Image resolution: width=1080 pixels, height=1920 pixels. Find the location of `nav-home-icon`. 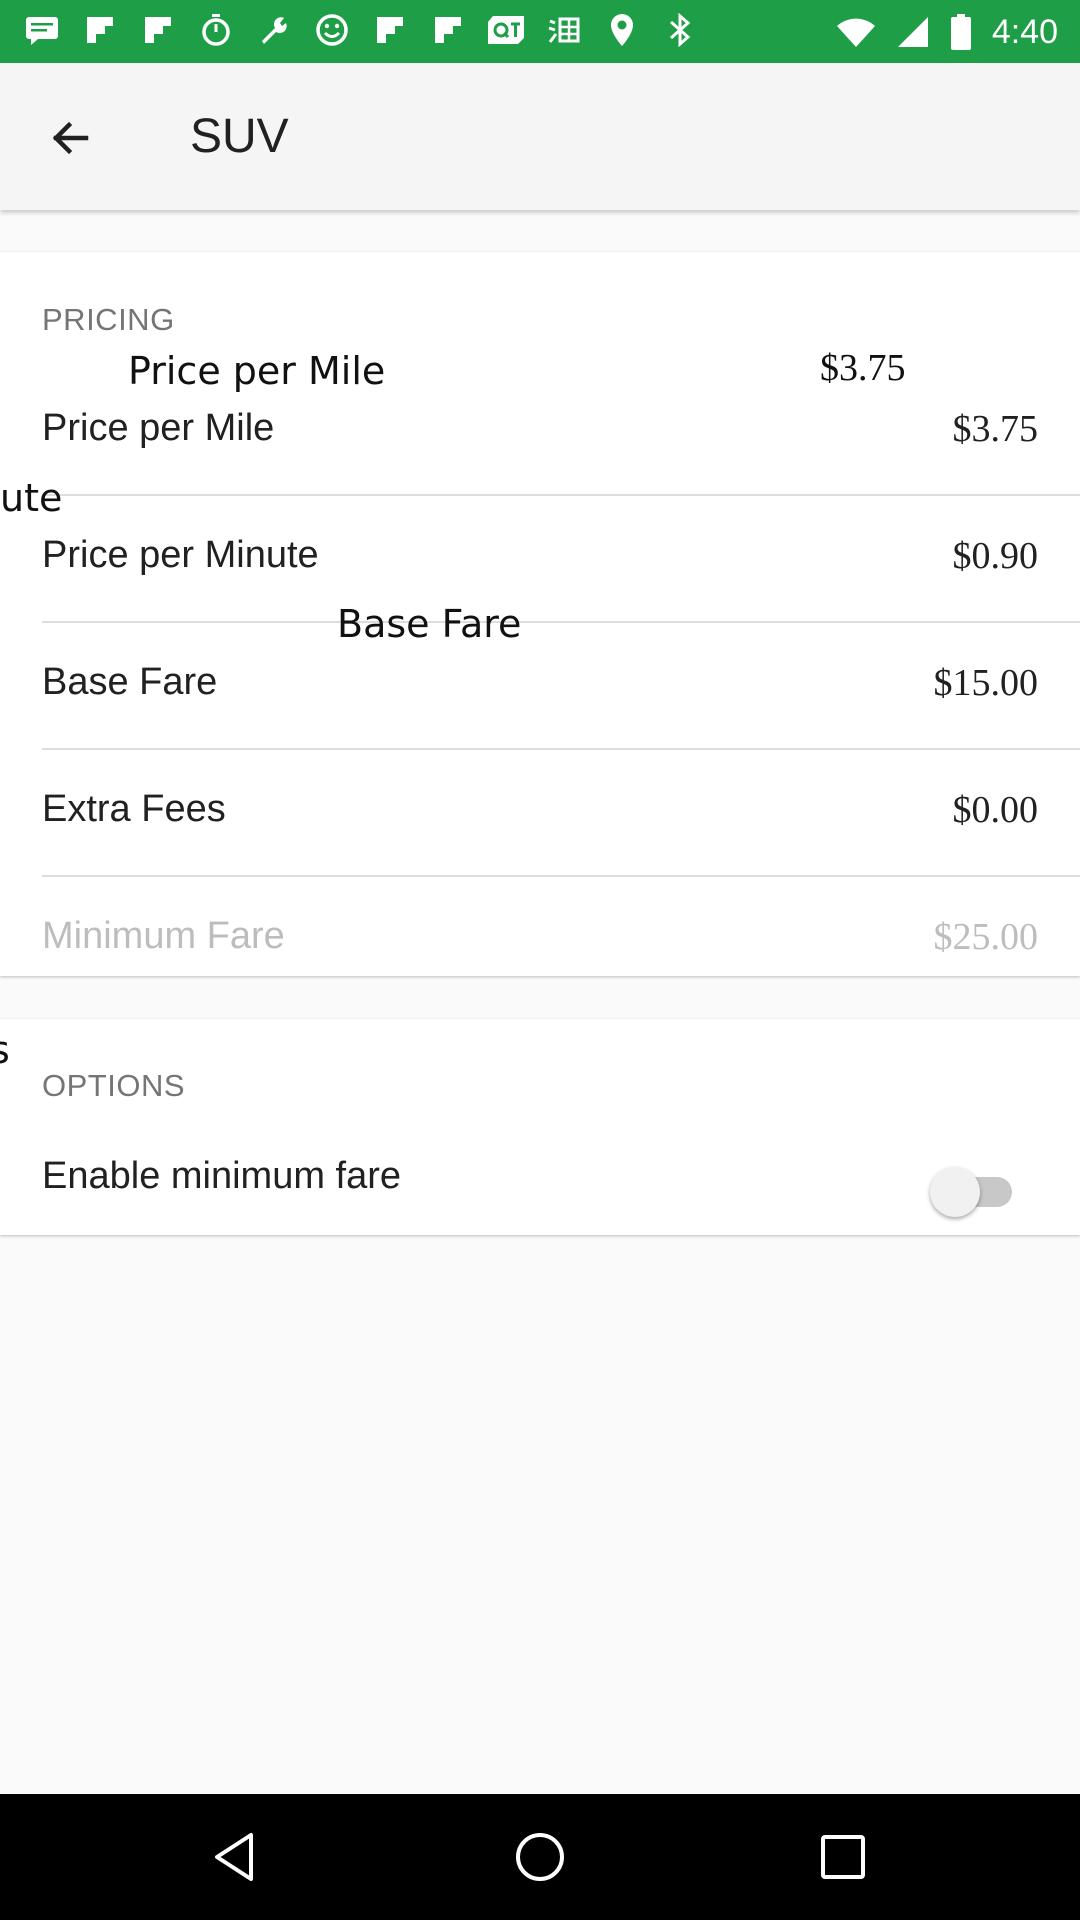

nav-home-icon is located at coordinates (540, 1857).